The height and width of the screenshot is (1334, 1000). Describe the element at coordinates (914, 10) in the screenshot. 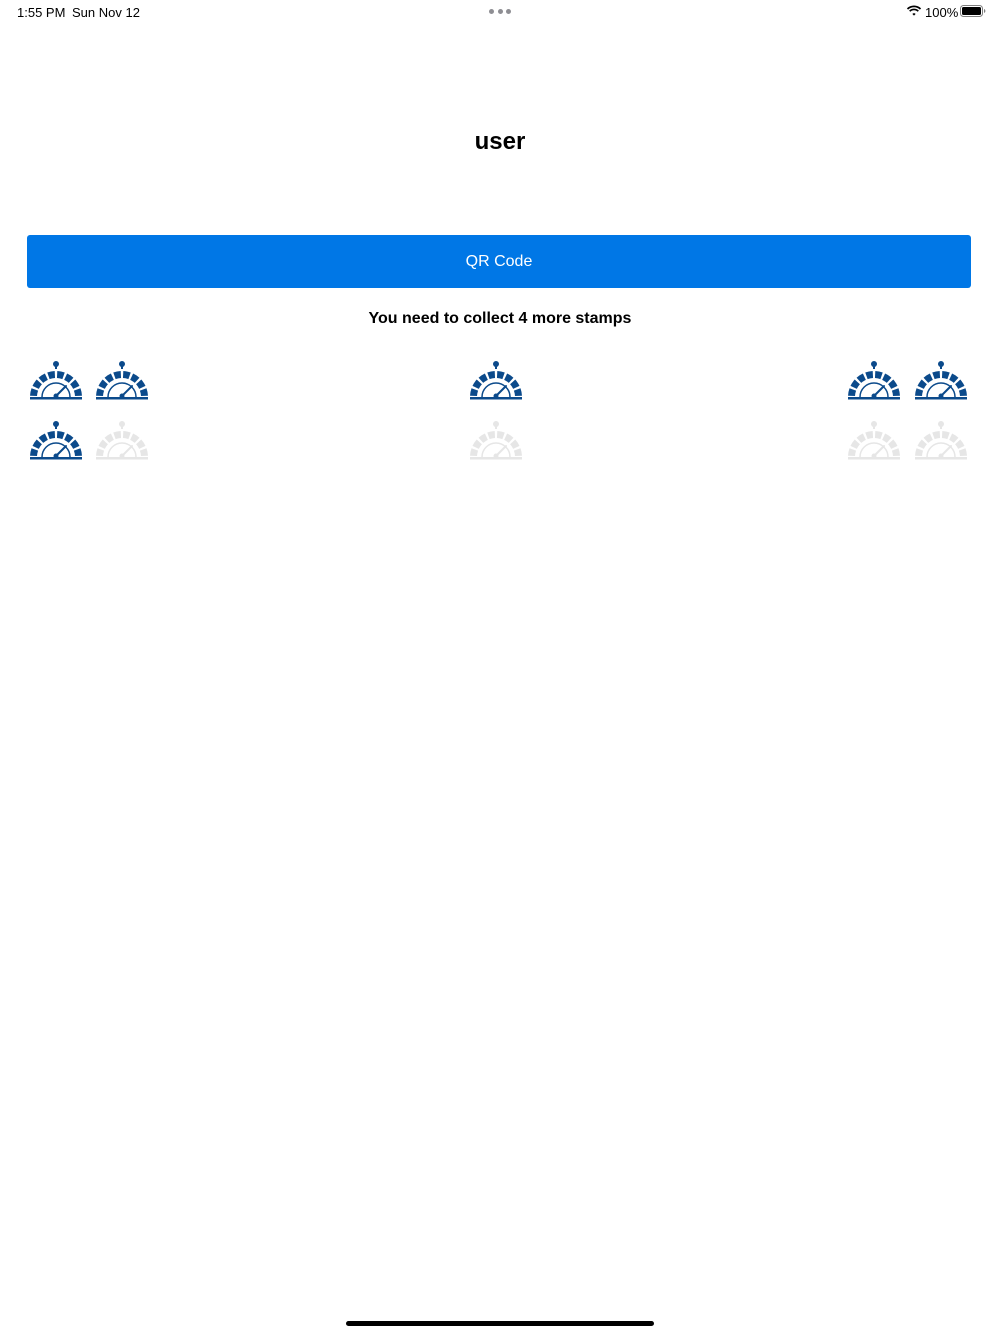

I see `wifi-icon` at that location.